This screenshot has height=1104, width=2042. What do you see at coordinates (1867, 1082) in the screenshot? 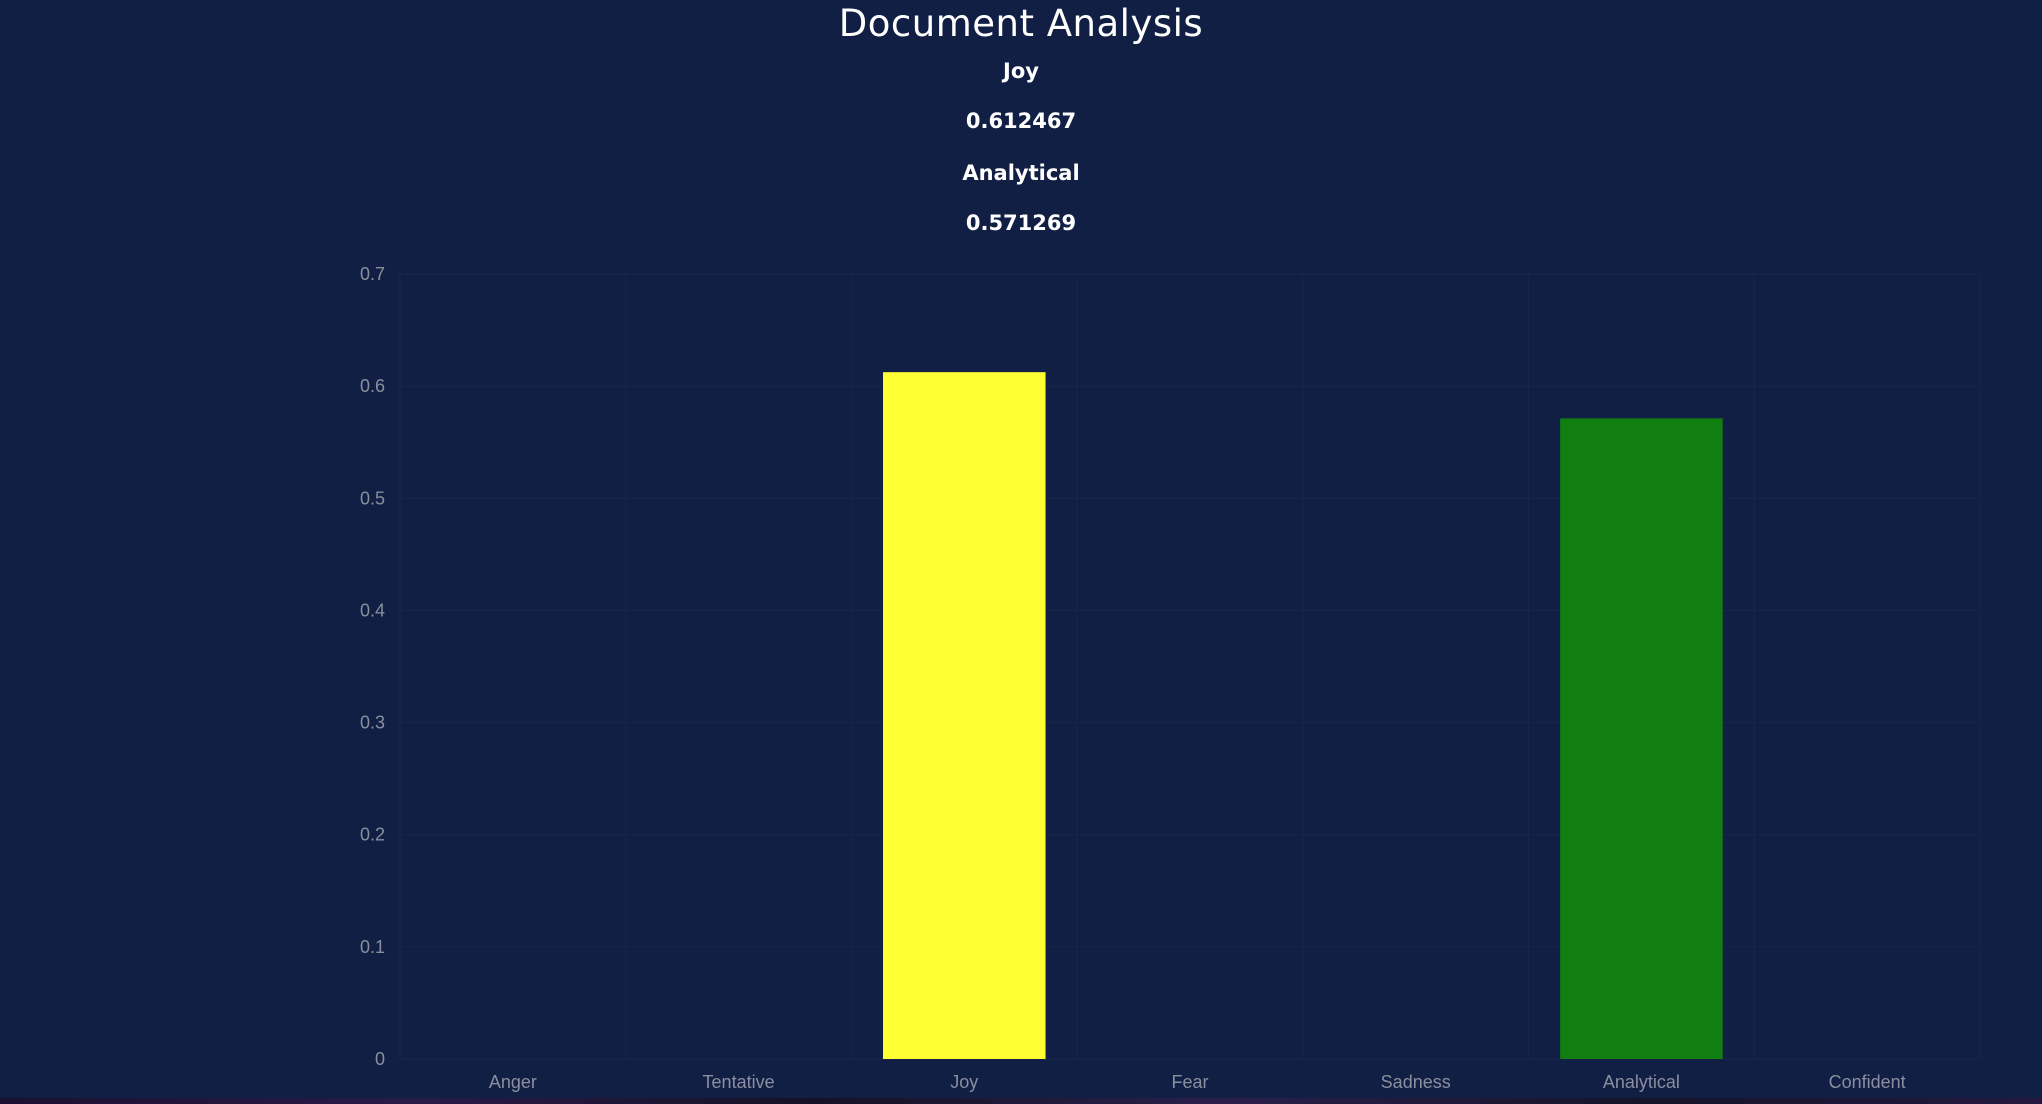
I see `x-tick-label: Confident` at bounding box center [1867, 1082].